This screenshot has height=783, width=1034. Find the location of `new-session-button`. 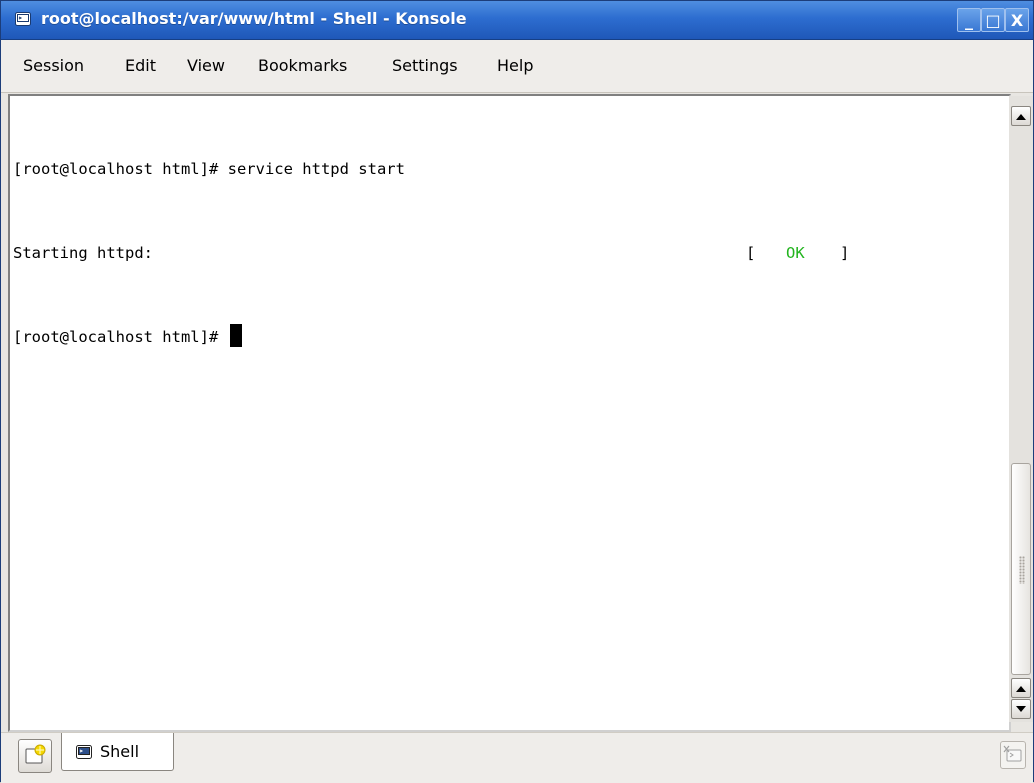

new-session-button is located at coordinates (35, 756).